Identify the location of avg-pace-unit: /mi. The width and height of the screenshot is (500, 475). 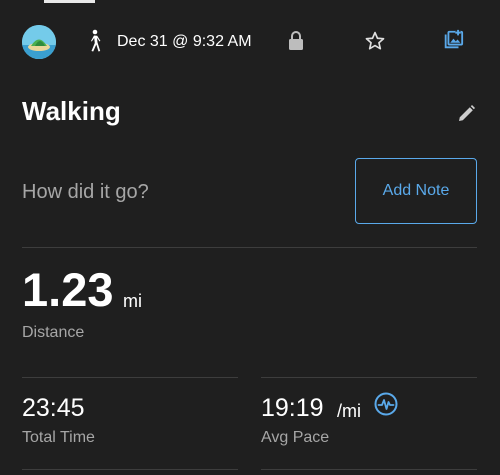
(349, 411).